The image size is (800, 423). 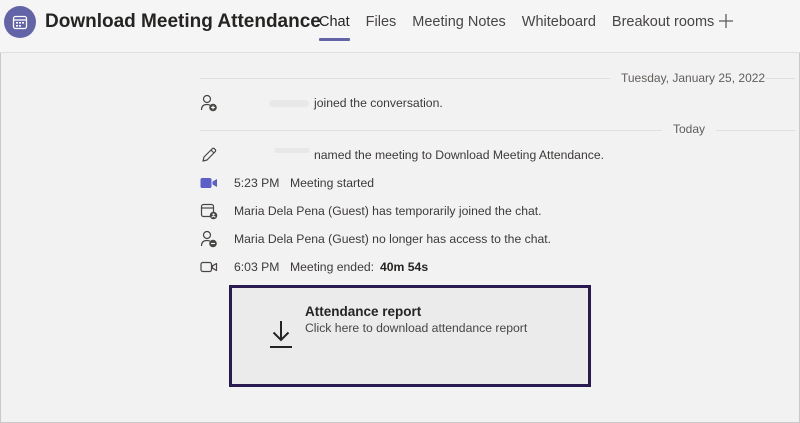 What do you see at coordinates (334, 27) in the screenshot?
I see `tab-chat: Chat` at bounding box center [334, 27].